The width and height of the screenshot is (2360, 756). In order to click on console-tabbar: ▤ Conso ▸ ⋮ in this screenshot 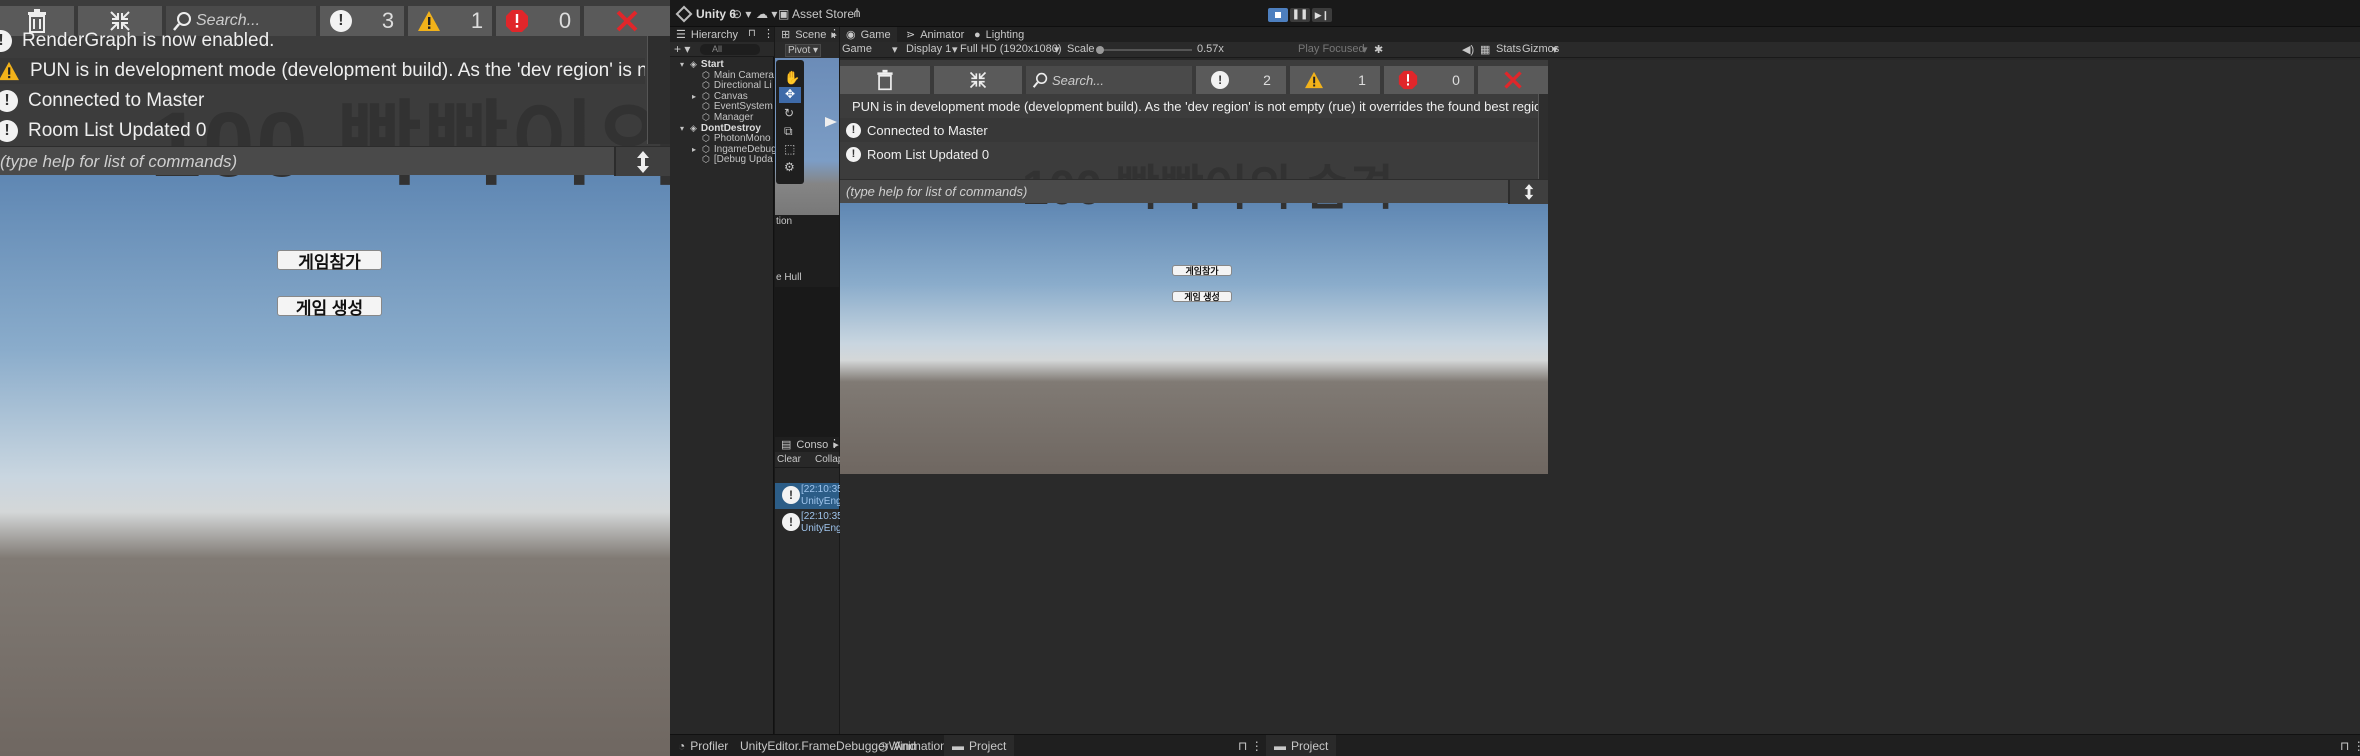, I will do `click(807, 444)`.